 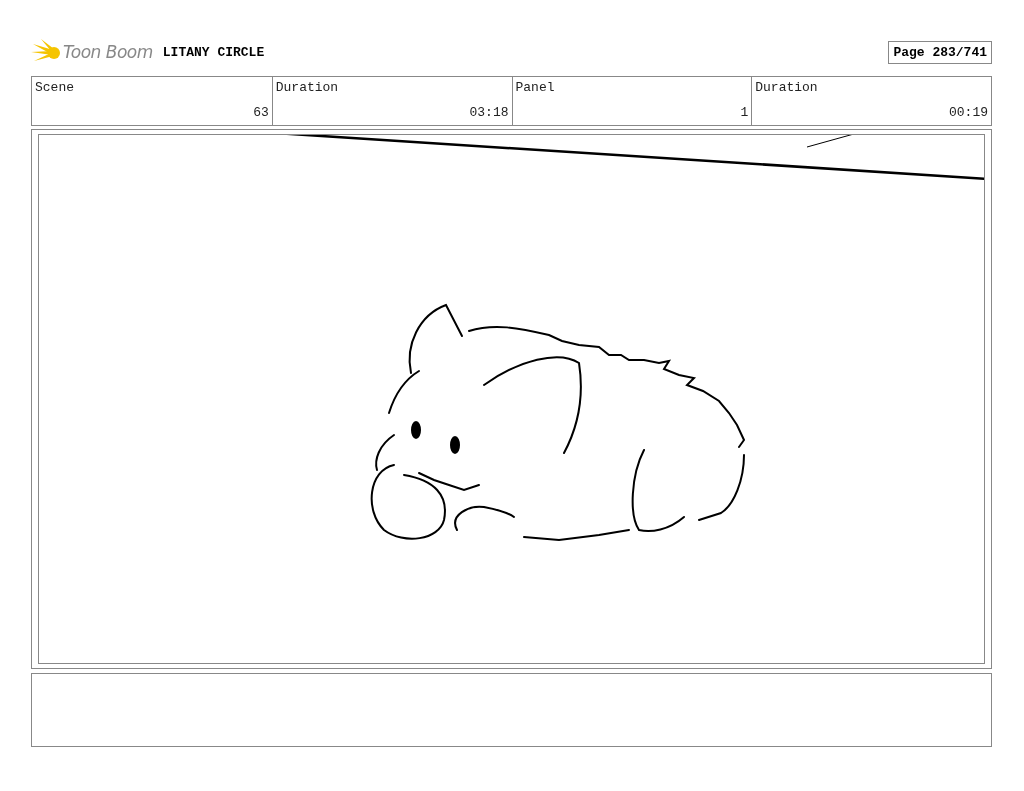 What do you see at coordinates (535, 87) in the screenshot?
I see `column-header: Panel` at bounding box center [535, 87].